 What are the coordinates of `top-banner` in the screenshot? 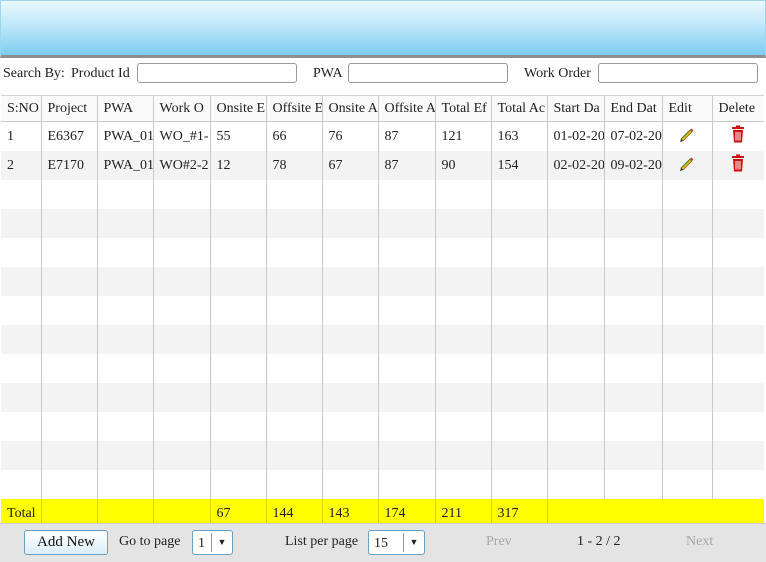 It's located at (383, 29).